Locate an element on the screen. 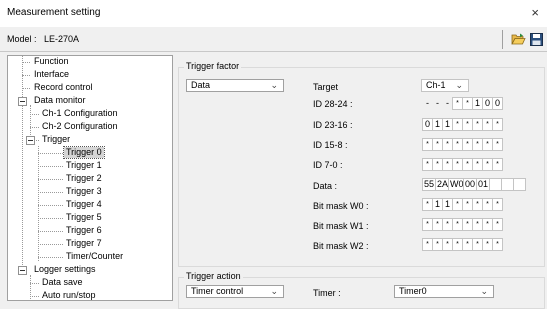 The image size is (547, 309). trigger-collapse-icon is located at coordinates (30, 140).